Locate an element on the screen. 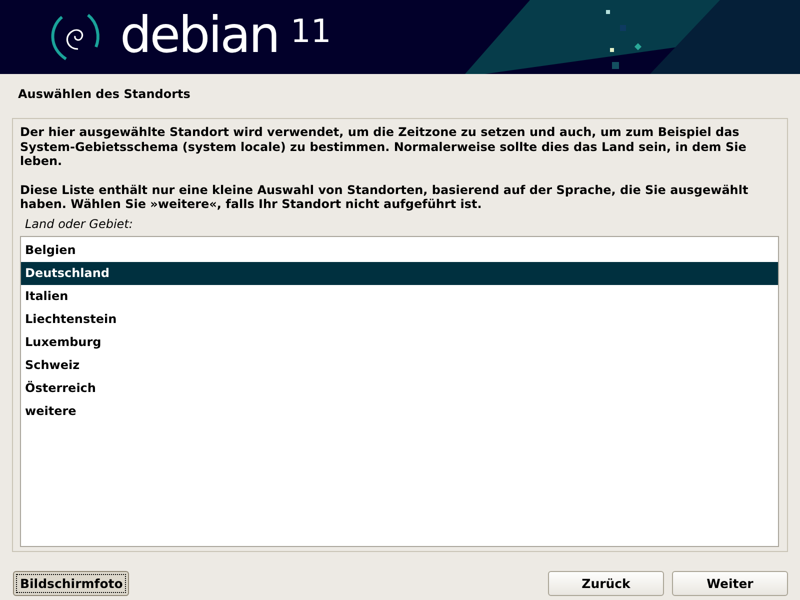 This screenshot has width=800, height=600. description-text: Der hier ausgewählte Standort wird verwendet, um die Zeitzone zu setzen und auch, um zum Beispiel das System-Gebietsschema (system locale) zu bestimmen. Normalerweise sollte dies das Land sein, in dem Sie leben. is located at coordinates (384, 146).